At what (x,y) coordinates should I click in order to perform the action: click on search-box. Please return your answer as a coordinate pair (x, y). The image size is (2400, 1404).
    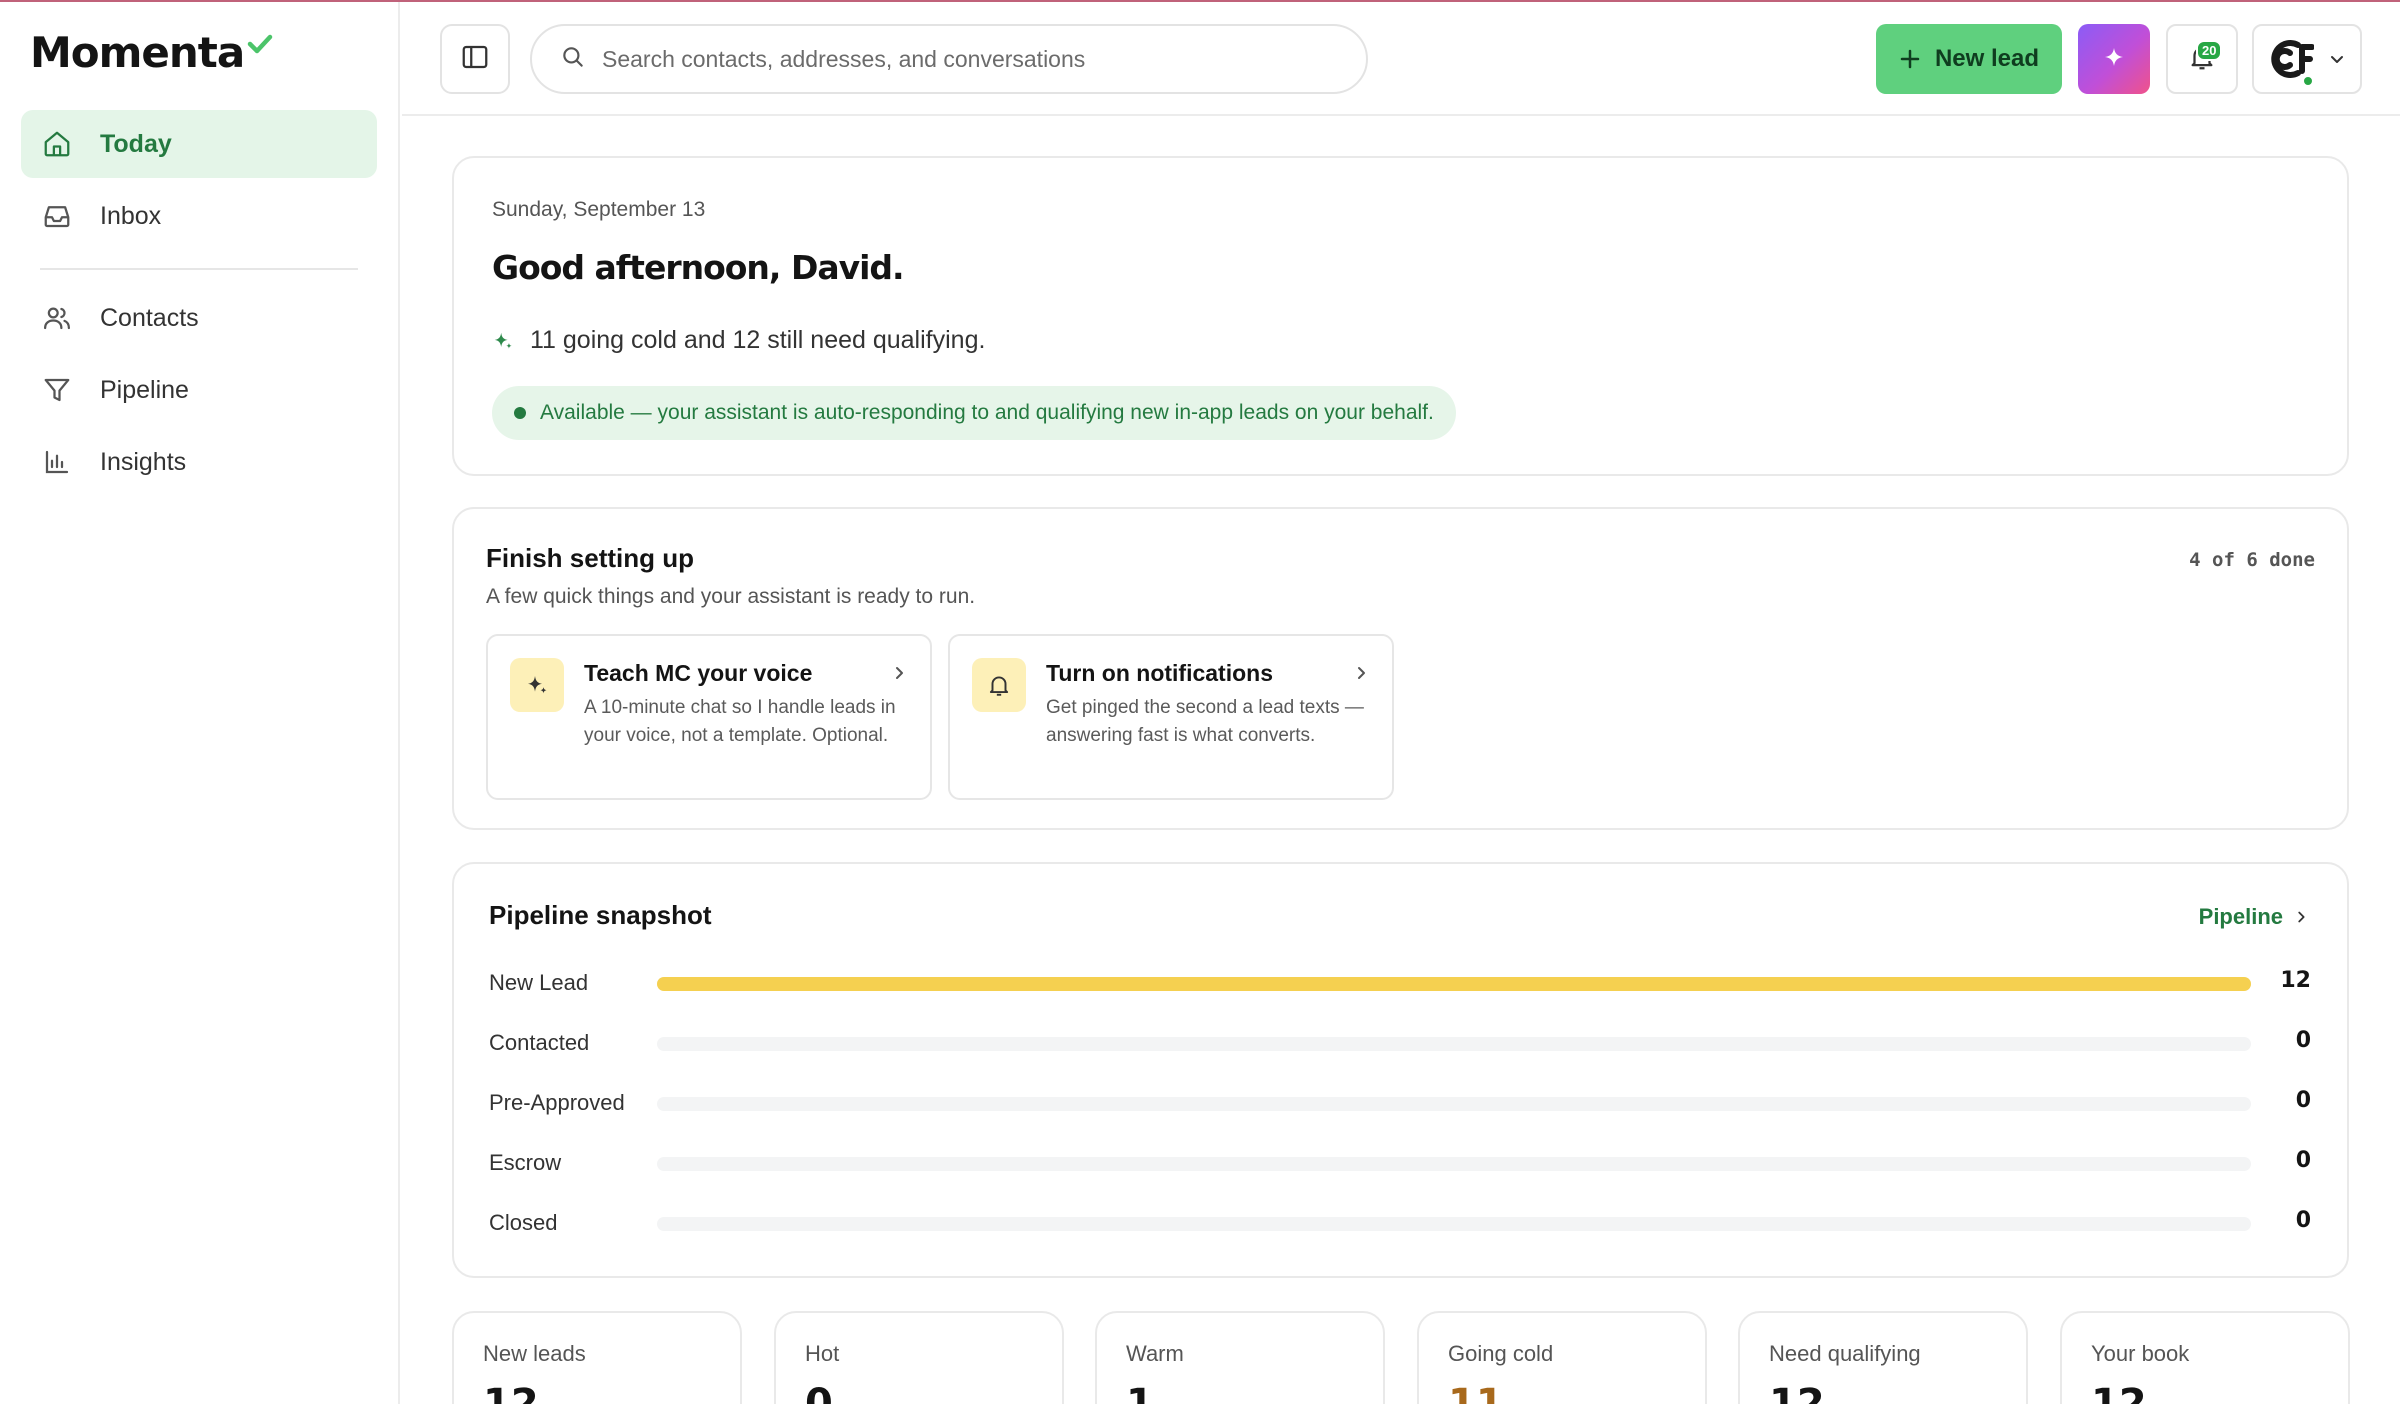
    Looking at the image, I should click on (949, 59).